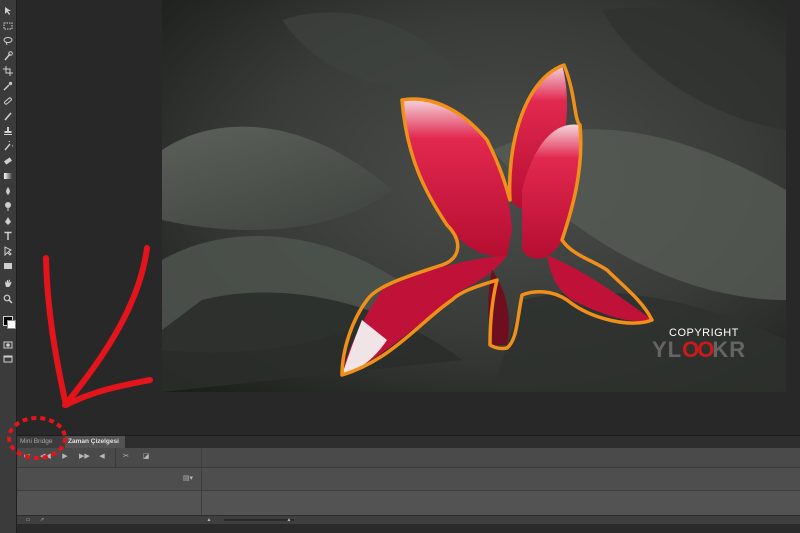  Describe the element at coordinates (8, 160) in the screenshot. I see `eraser-tool-icon` at that location.